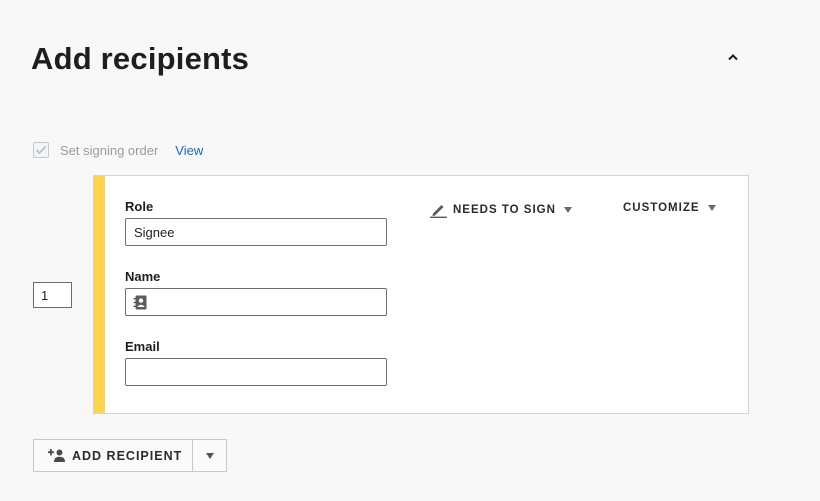 The width and height of the screenshot is (820, 501). Describe the element at coordinates (256, 232) in the screenshot. I see `role-input` at that location.